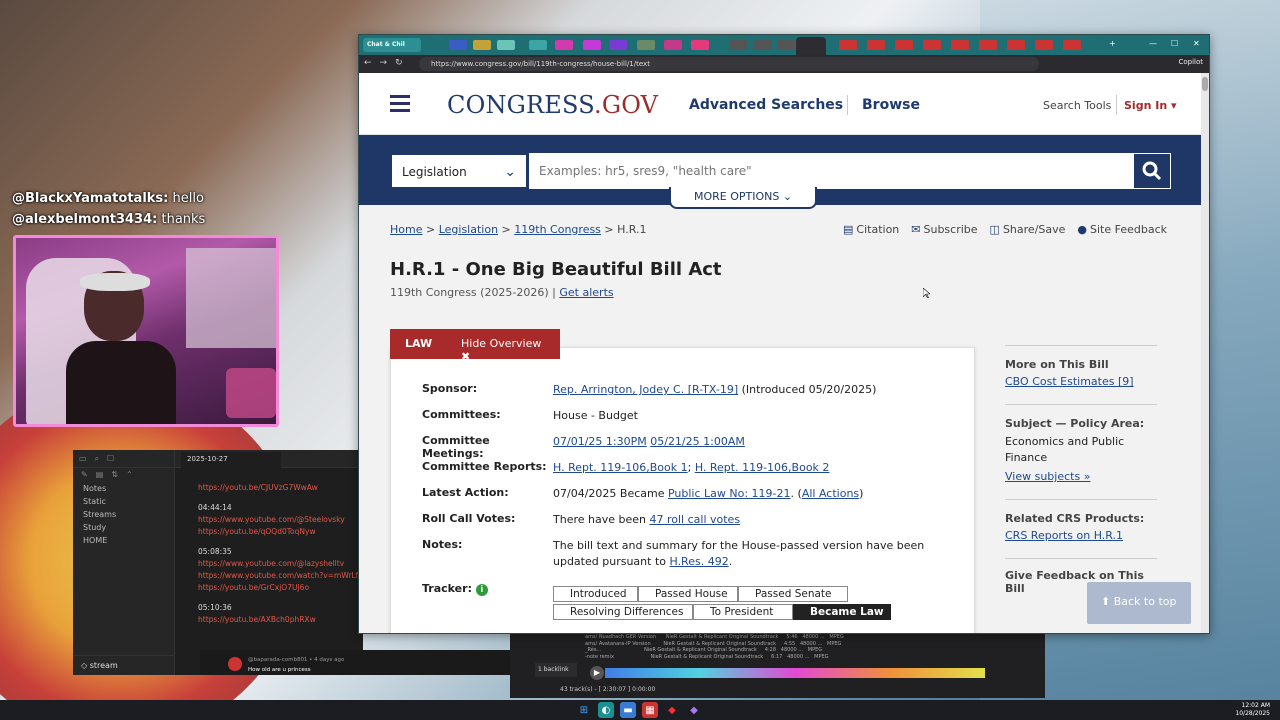 The height and width of the screenshot is (720, 1280). I want to click on report-link: H. Rept. 119-106,Book 1, so click(620, 467).